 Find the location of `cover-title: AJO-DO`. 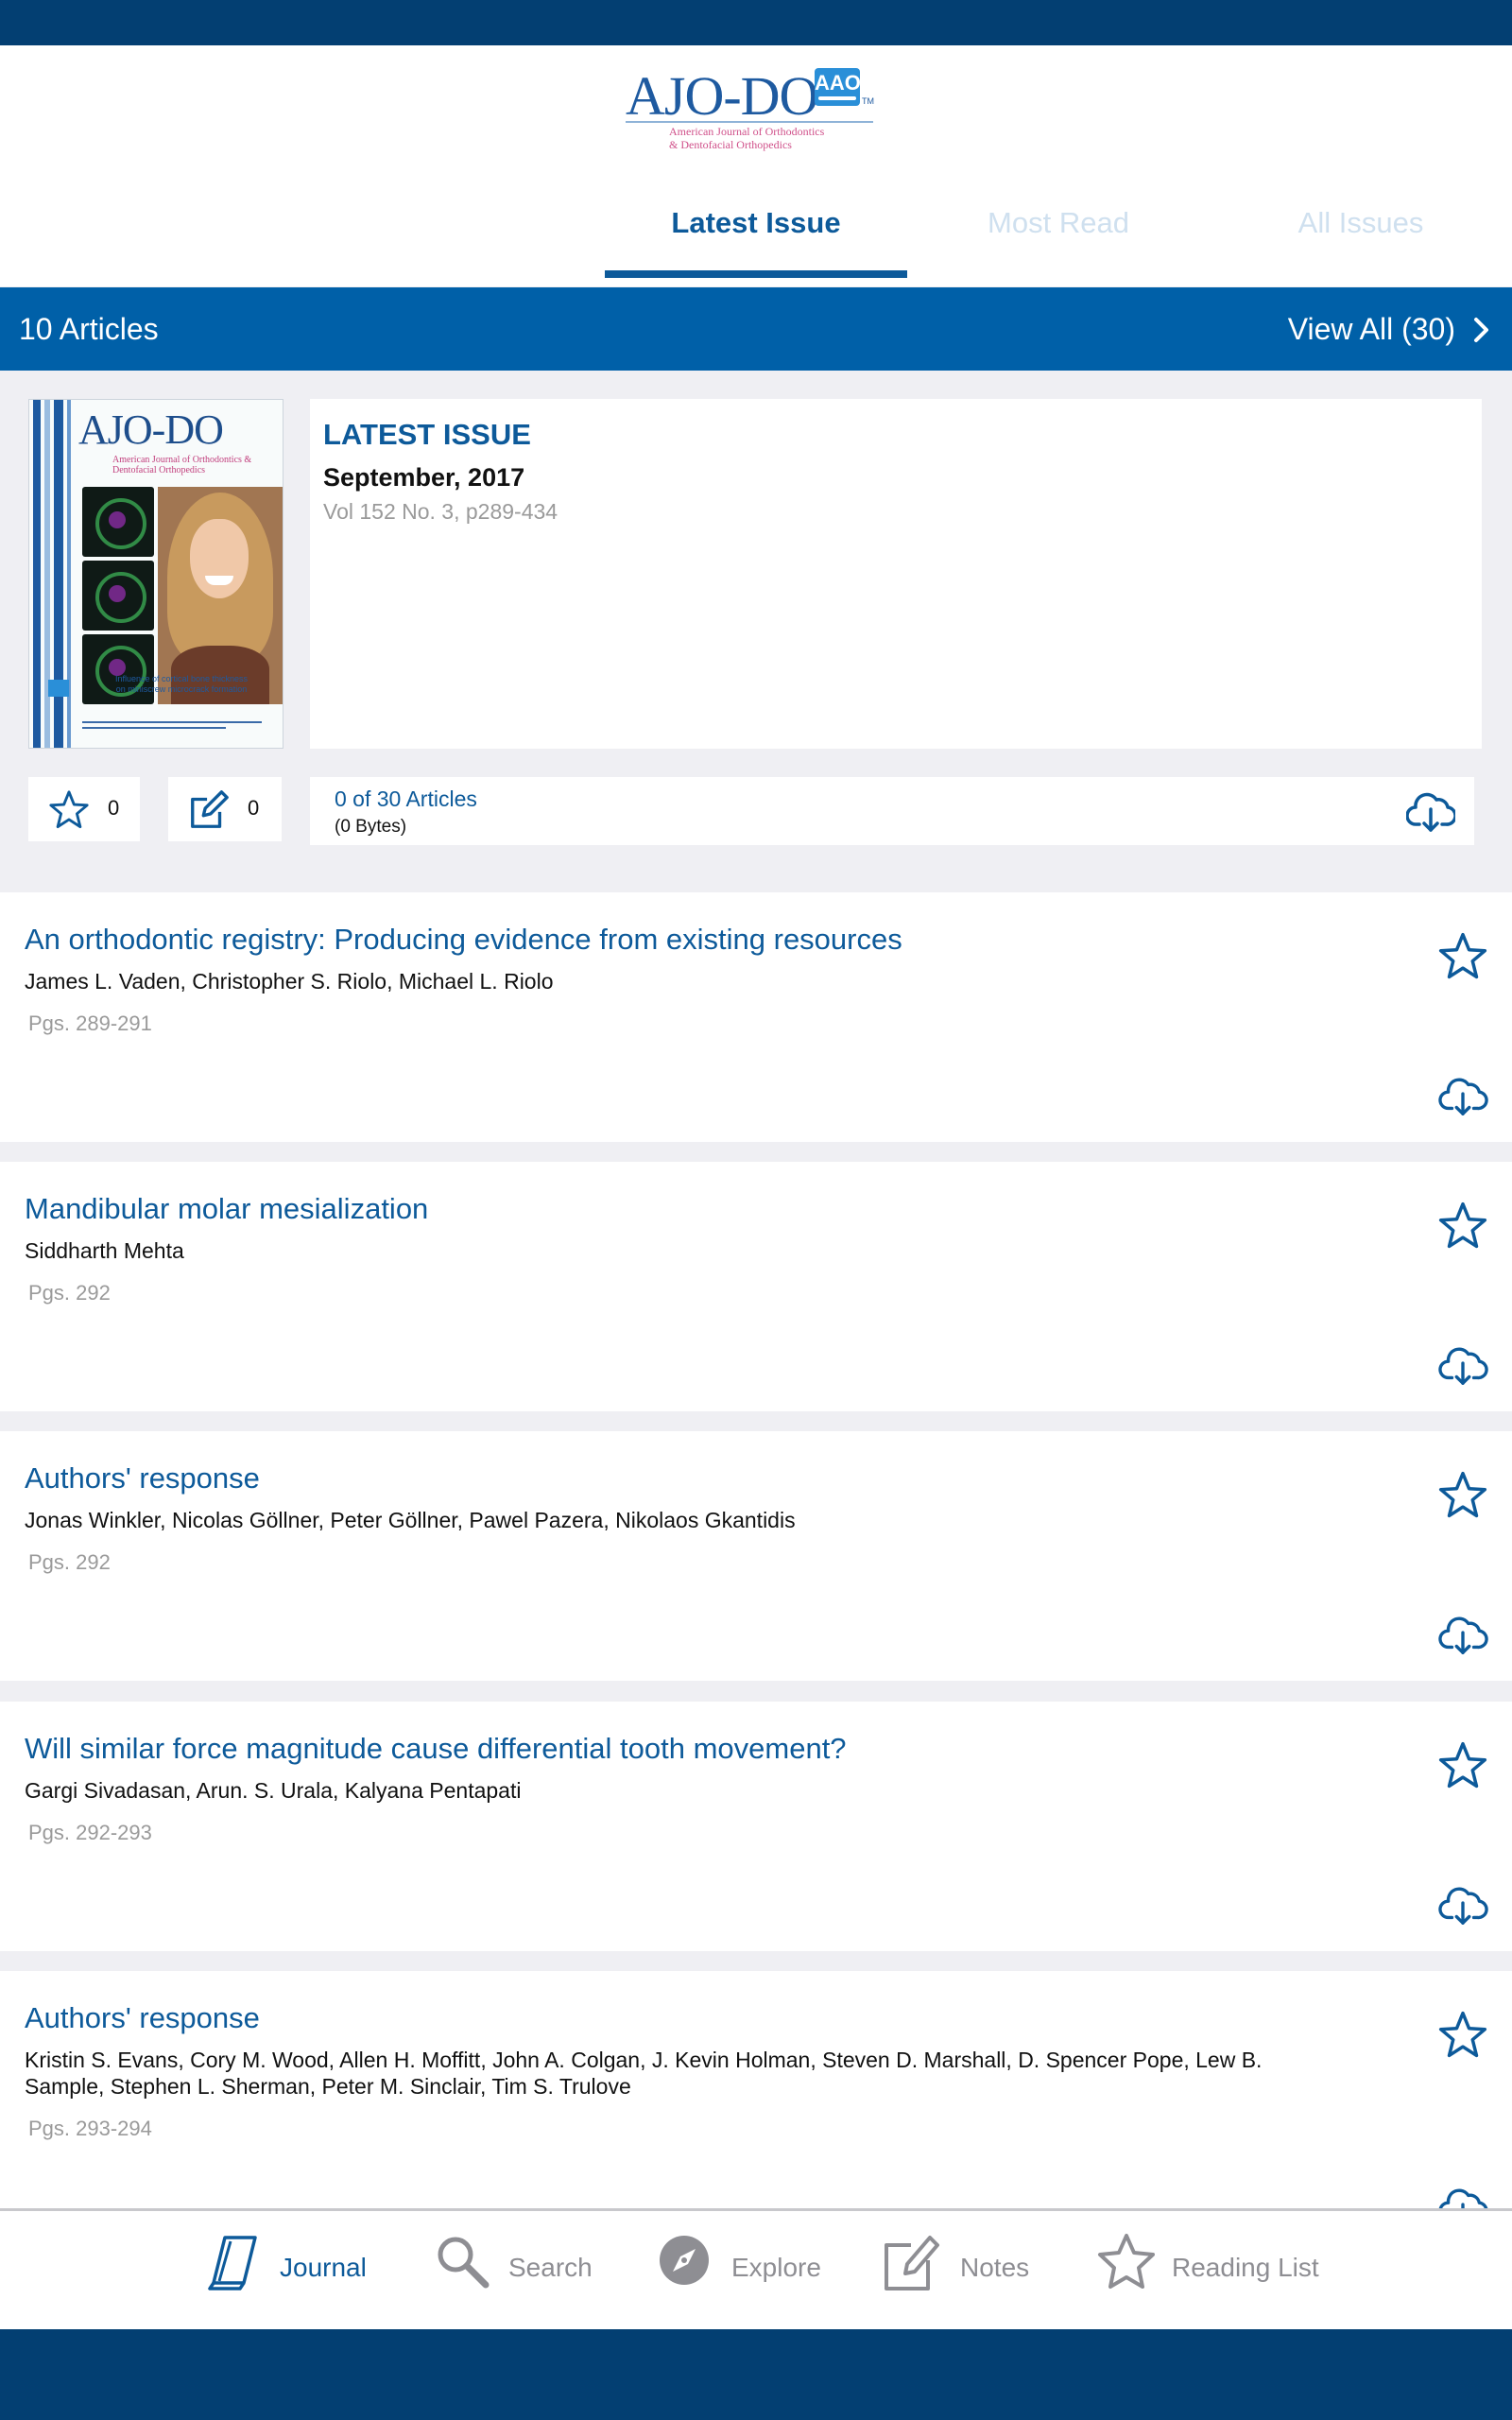

cover-title: AJO-DO is located at coordinates (151, 430).